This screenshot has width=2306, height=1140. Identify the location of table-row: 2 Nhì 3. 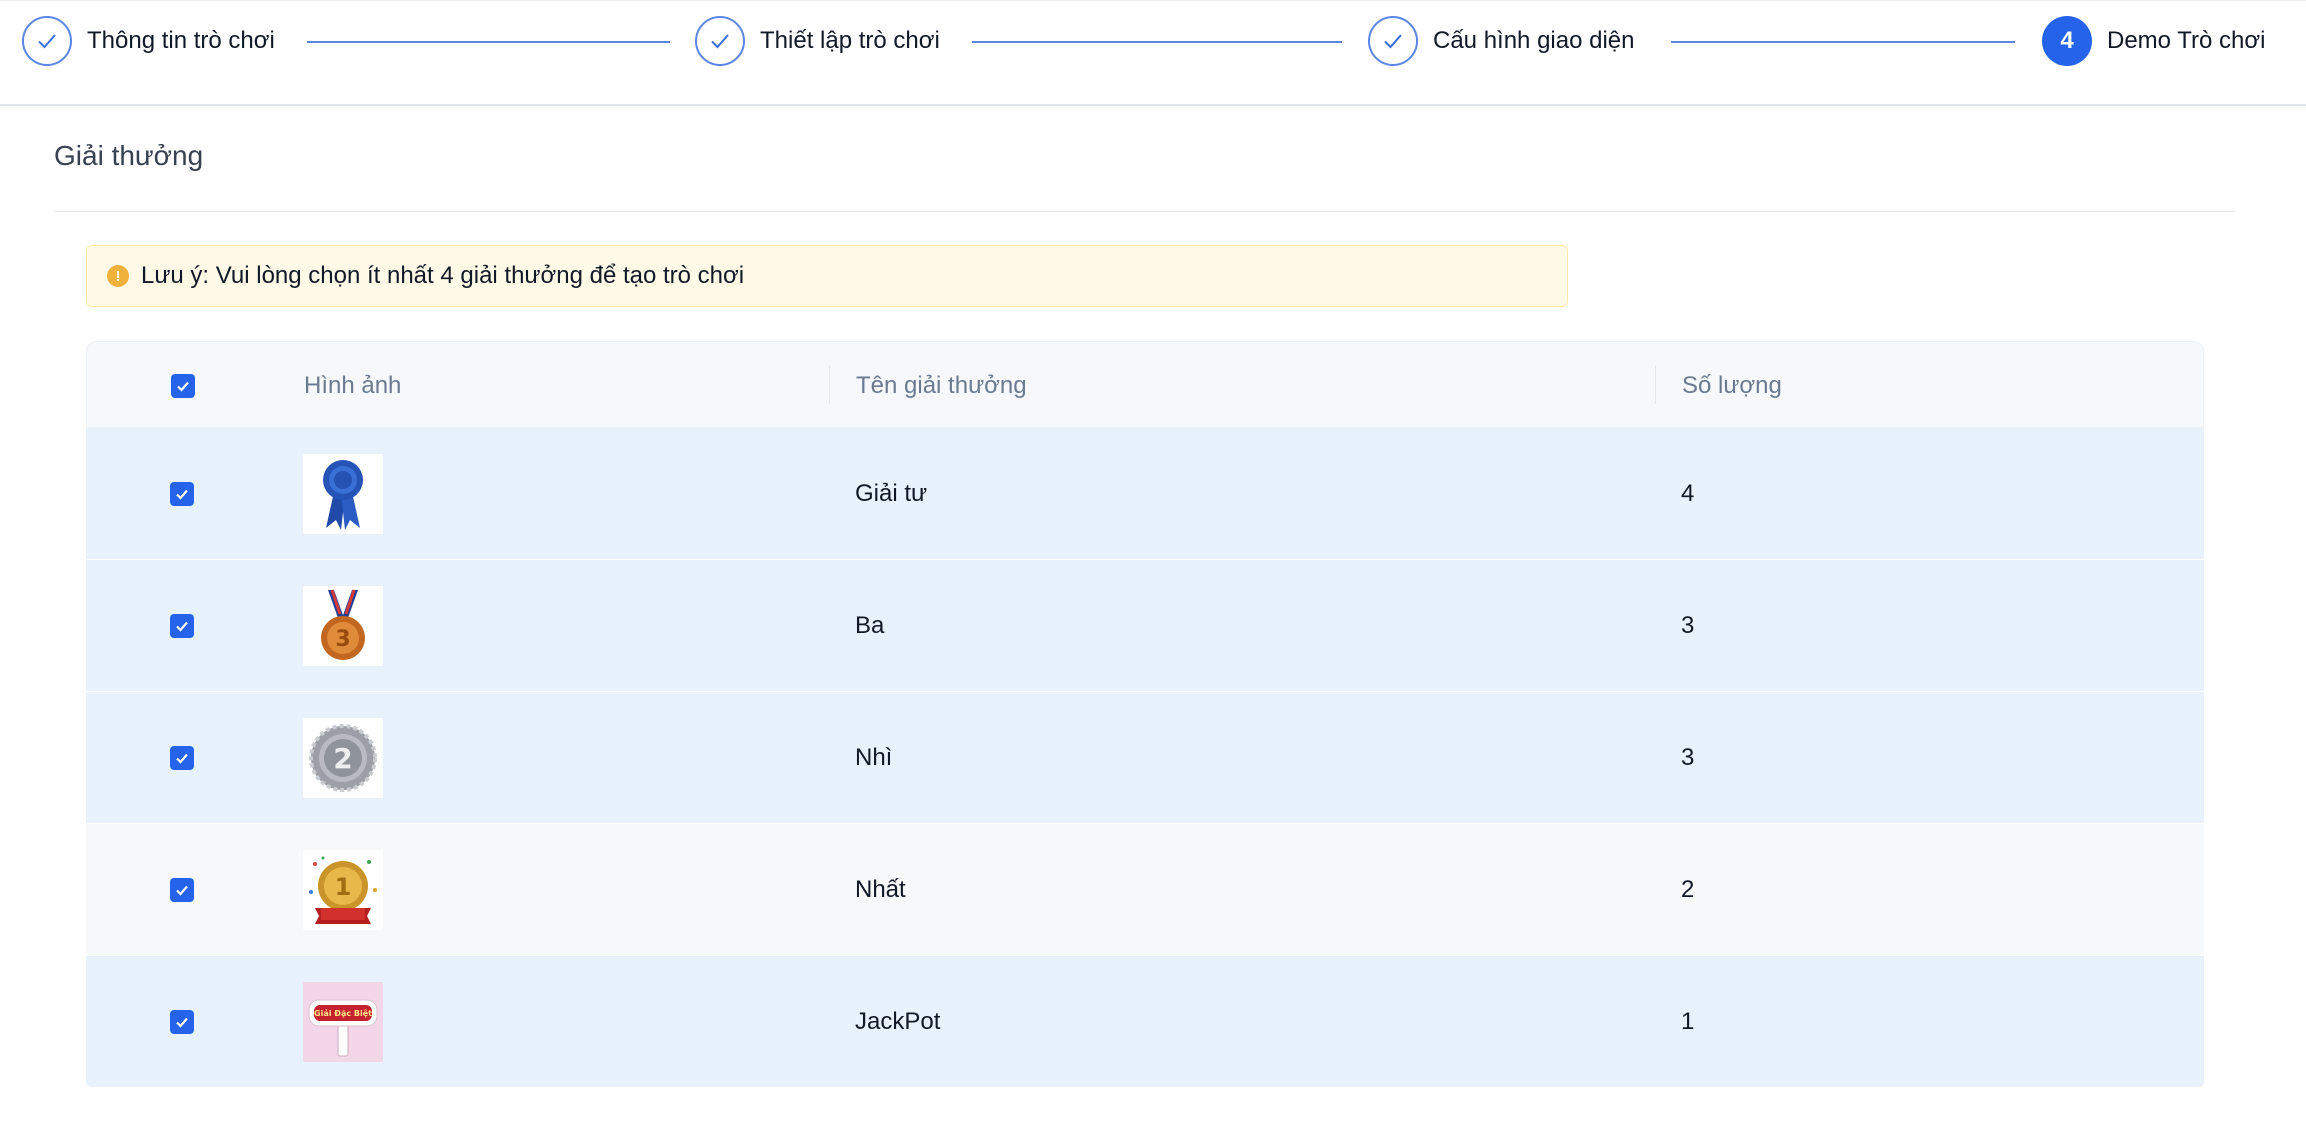
(1145, 758).